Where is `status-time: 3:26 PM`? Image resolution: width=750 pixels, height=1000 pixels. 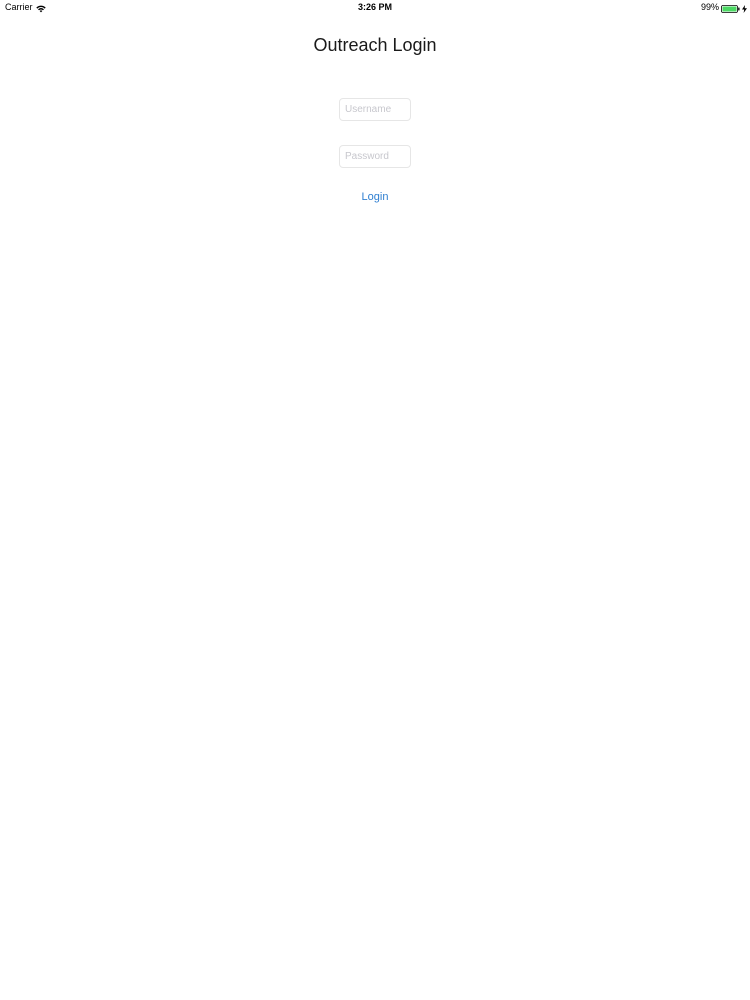
status-time: 3:26 PM is located at coordinates (374, 7).